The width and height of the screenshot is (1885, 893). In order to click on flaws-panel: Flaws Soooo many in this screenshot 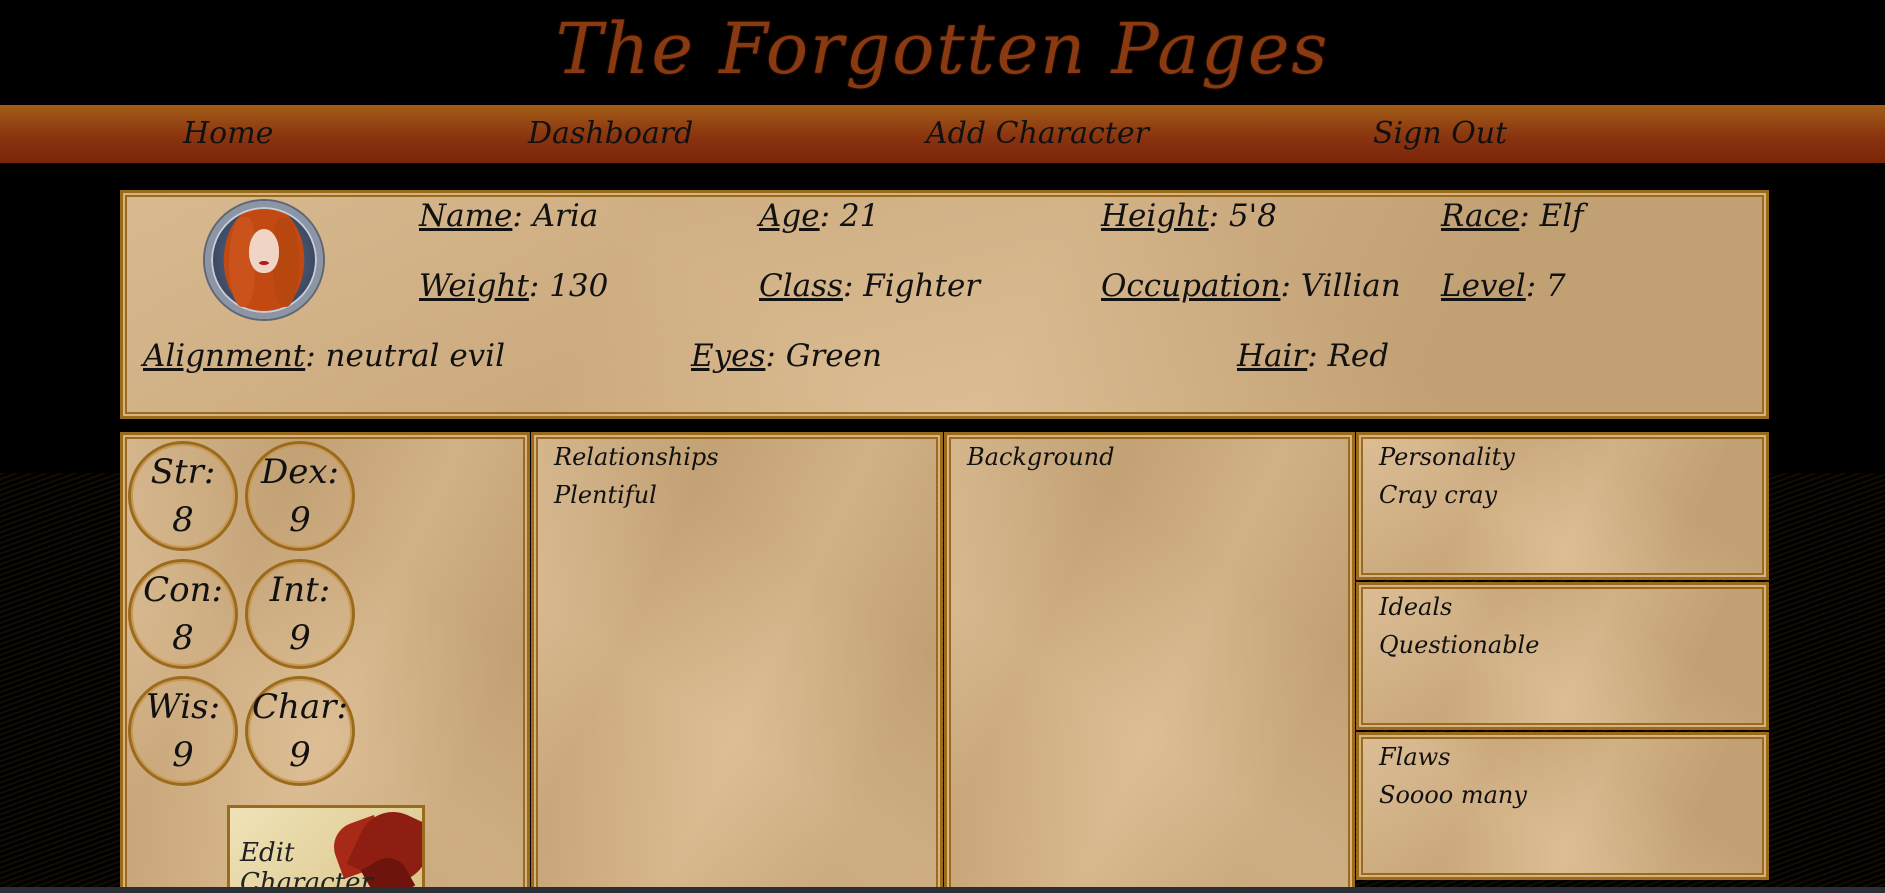, I will do `click(1562, 806)`.